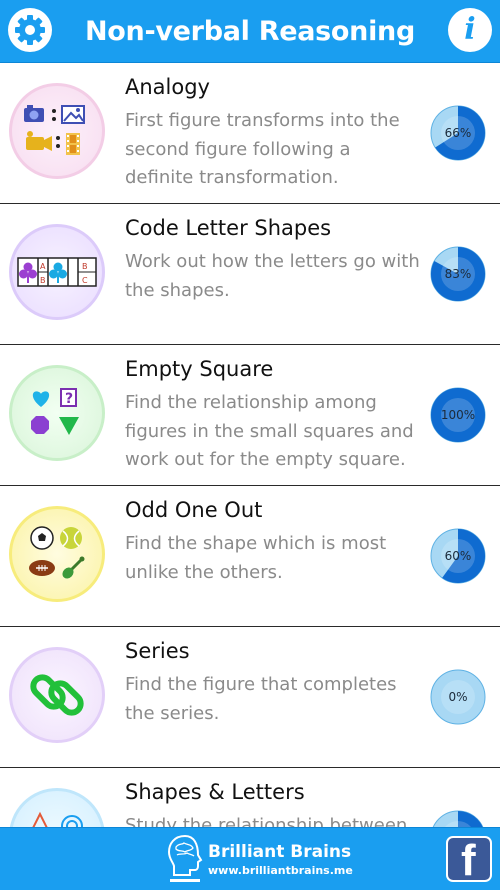  What do you see at coordinates (57, 554) in the screenshot?
I see `odd-one-out-icon` at bounding box center [57, 554].